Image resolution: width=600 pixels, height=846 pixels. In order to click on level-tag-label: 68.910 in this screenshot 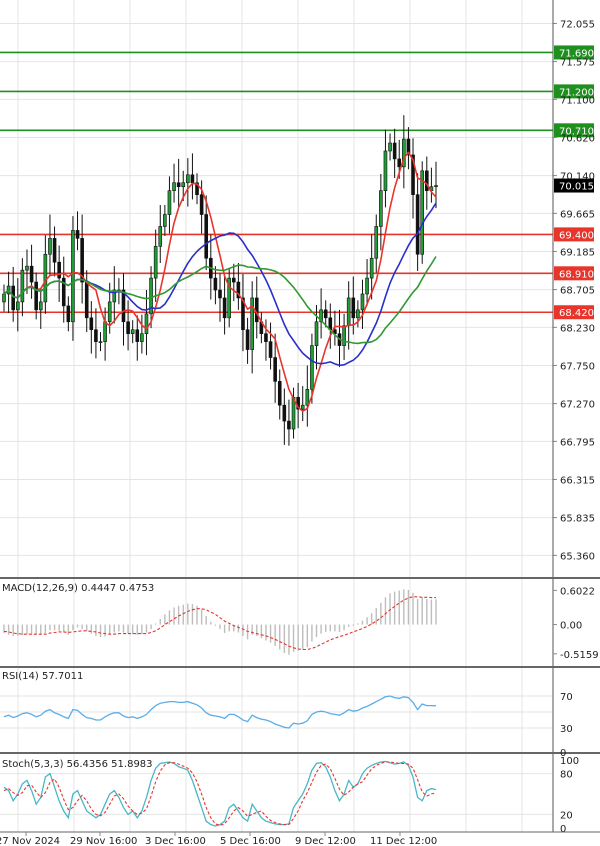, I will do `click(576, 274)`.